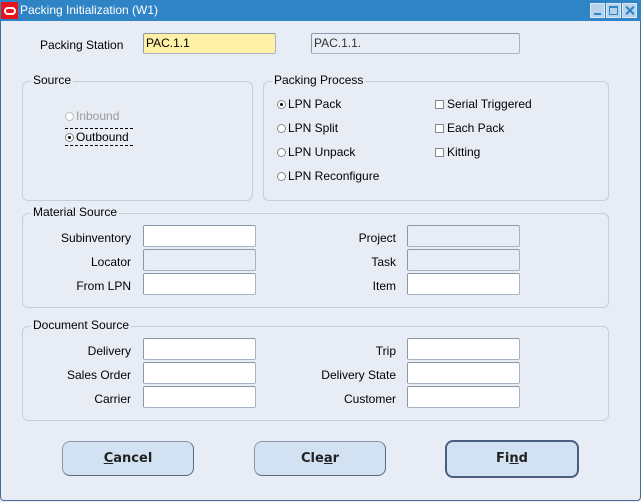 Image resolution: width=641 pixels, height=502 pixels. Describe the element at coordinates (358, 375) in the screenshot. I see `delivery-state-label: Delivery State` at that location.